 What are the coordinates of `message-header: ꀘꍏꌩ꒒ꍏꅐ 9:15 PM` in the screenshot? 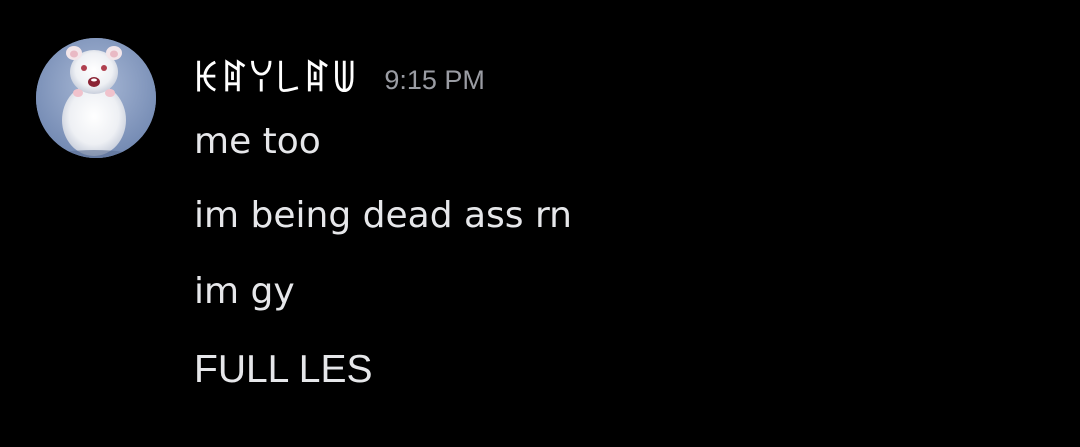 It's located at (339, 77).